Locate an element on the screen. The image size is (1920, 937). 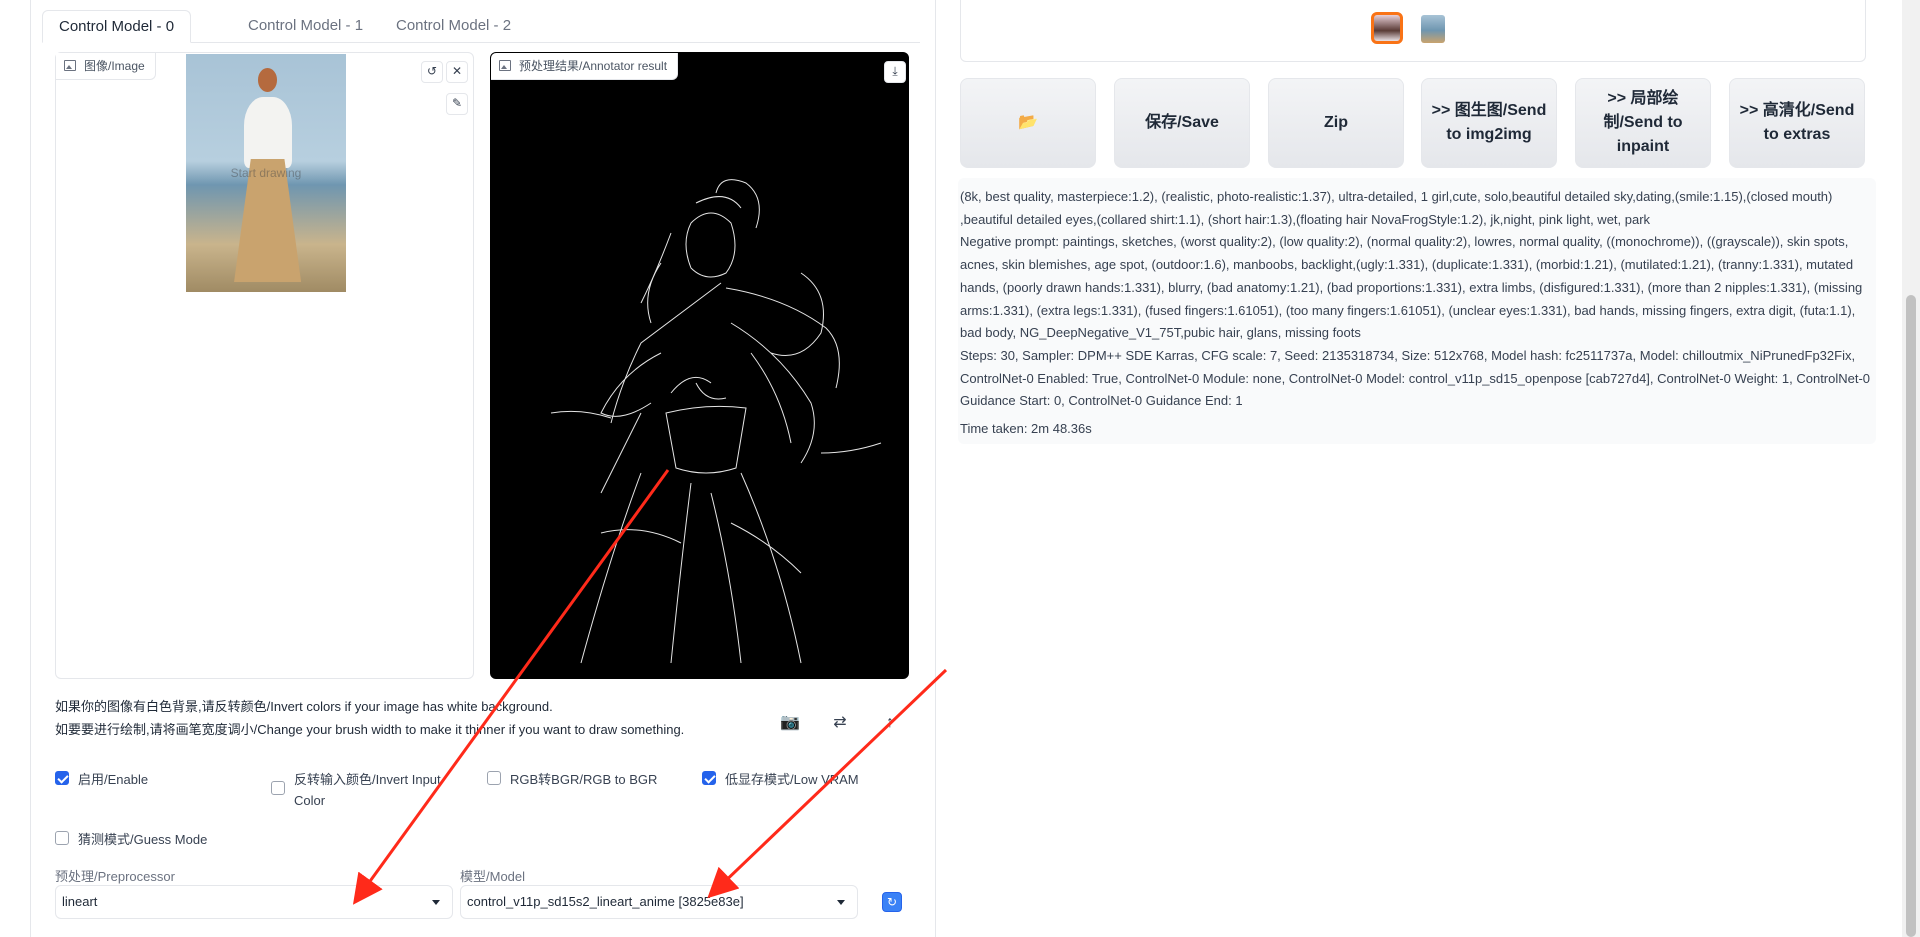
scrollbar-thumb is located at coordinates (1911, 616).